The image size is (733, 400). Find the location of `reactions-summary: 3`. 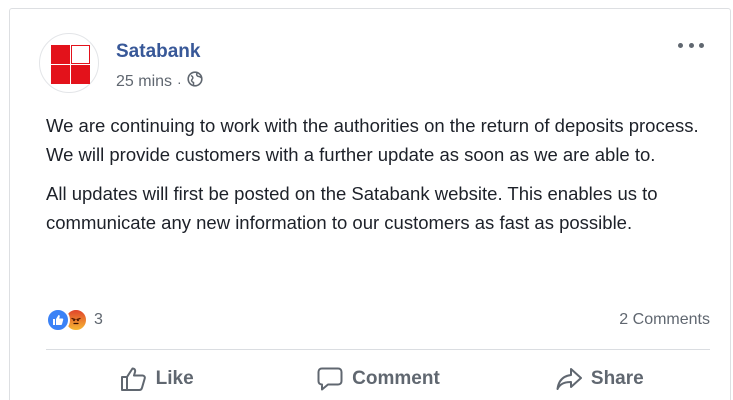

reactions-summary: 3 is located at coordinates (74, 320).